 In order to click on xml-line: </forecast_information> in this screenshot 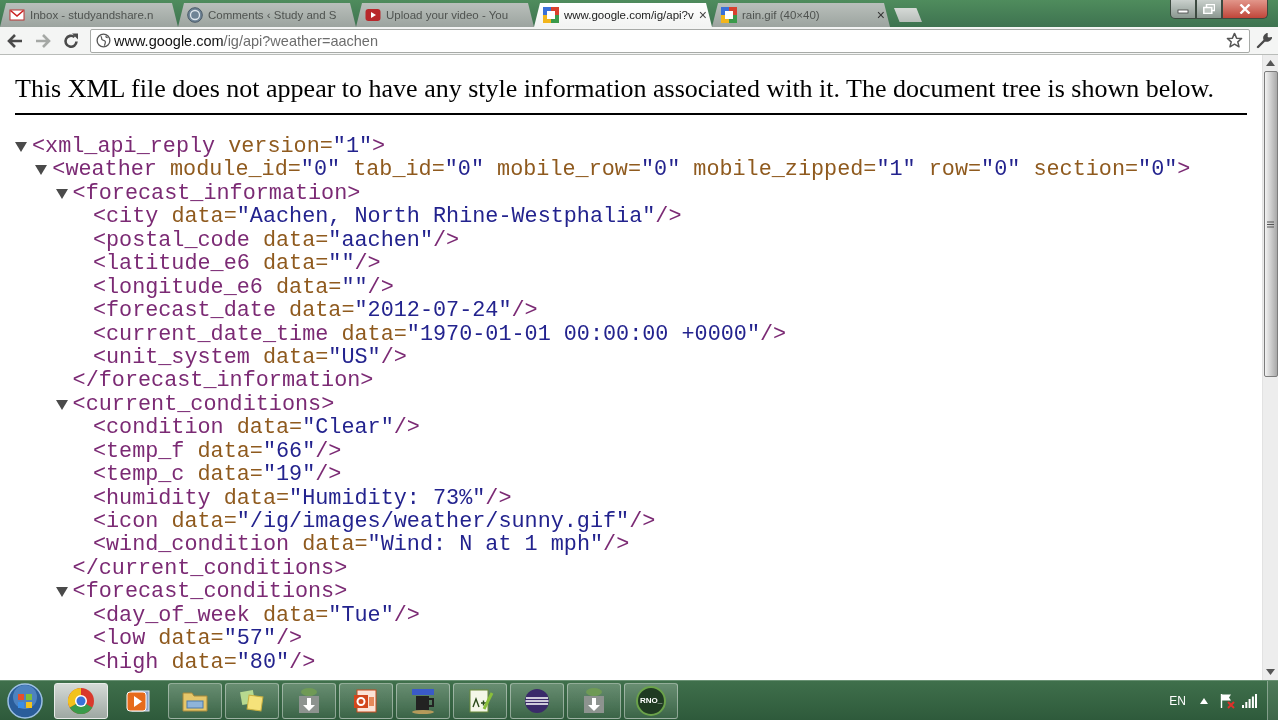, I will do `click(223, 381)`.